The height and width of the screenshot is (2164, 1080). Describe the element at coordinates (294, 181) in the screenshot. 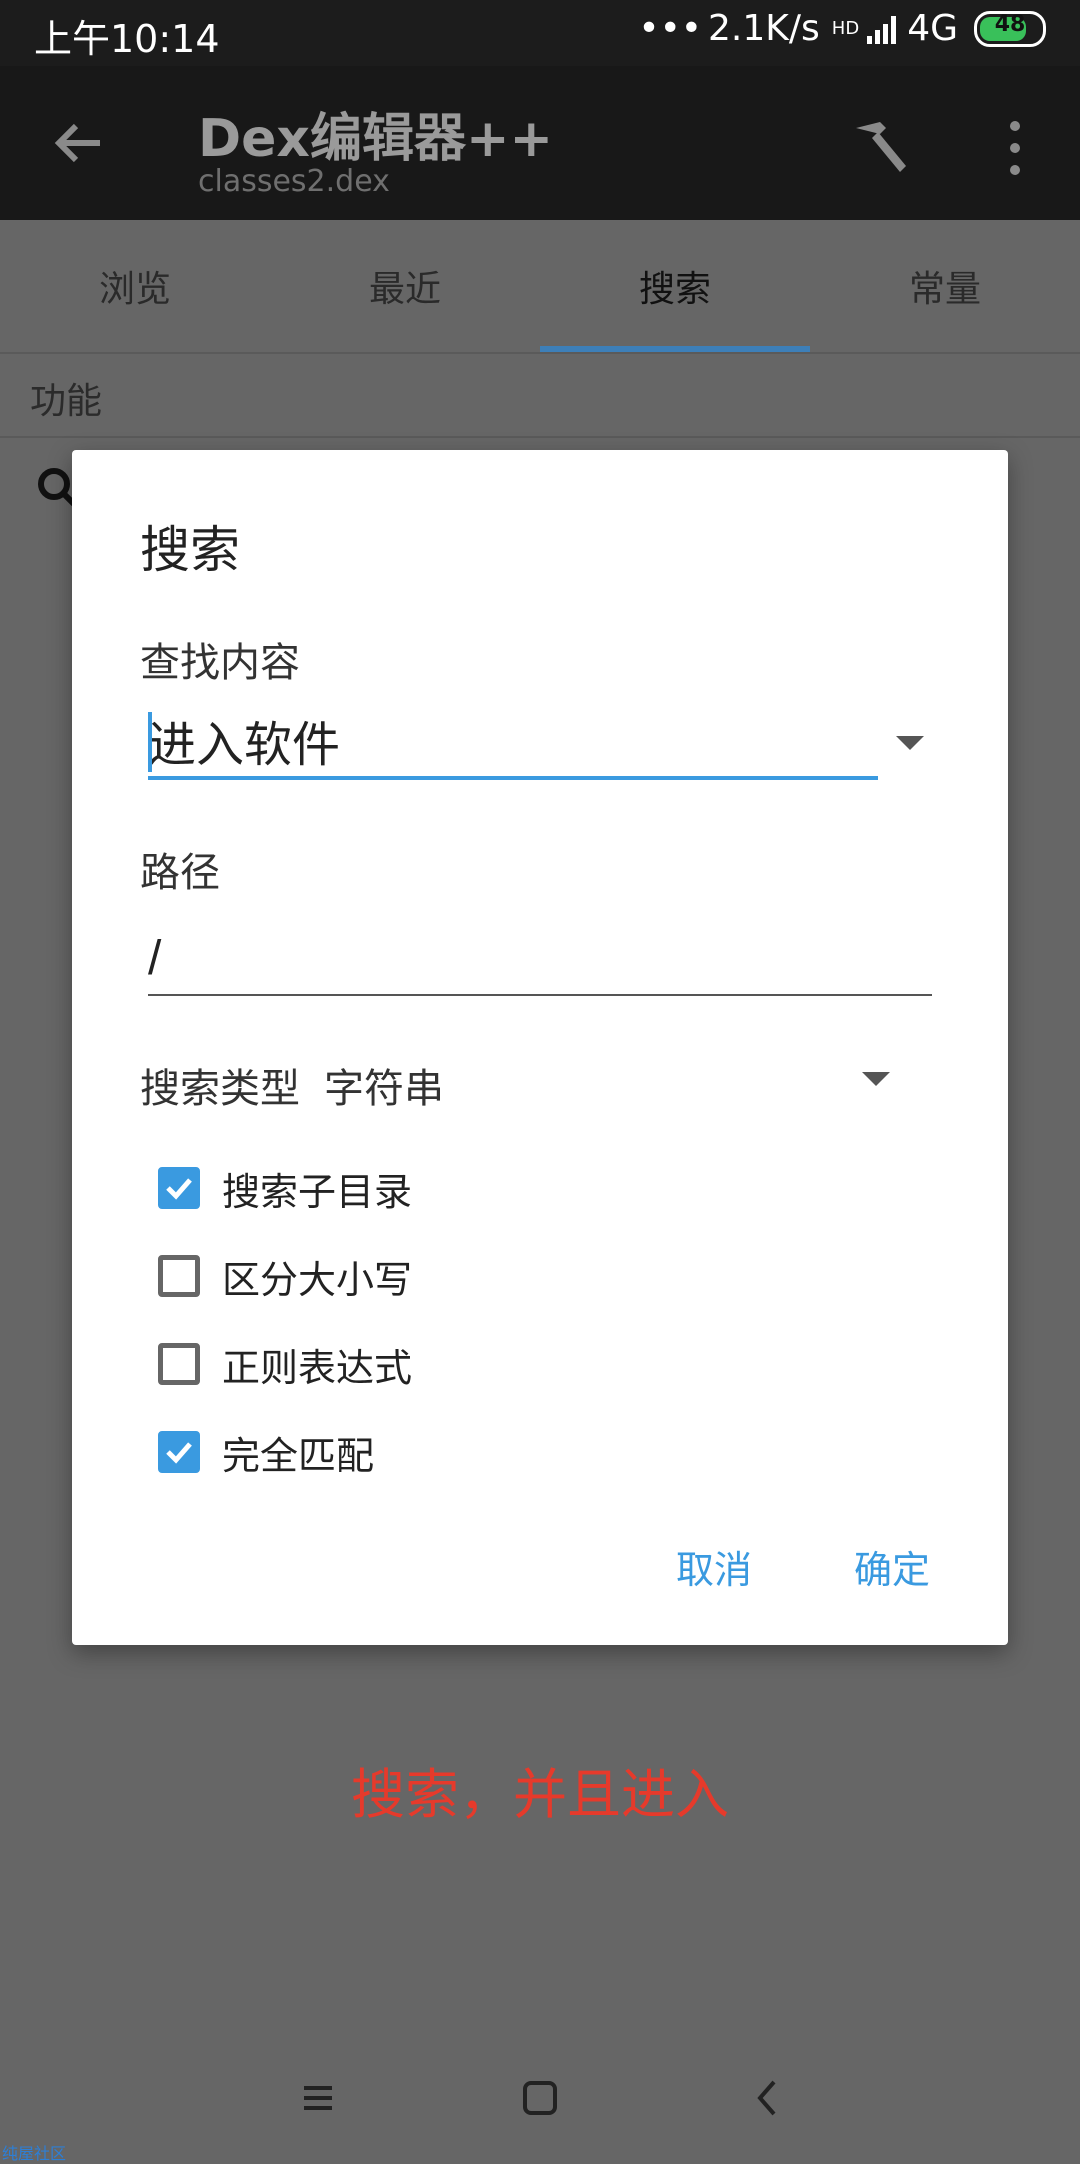

I see `app-subtitle: classes2.dex` at that location.